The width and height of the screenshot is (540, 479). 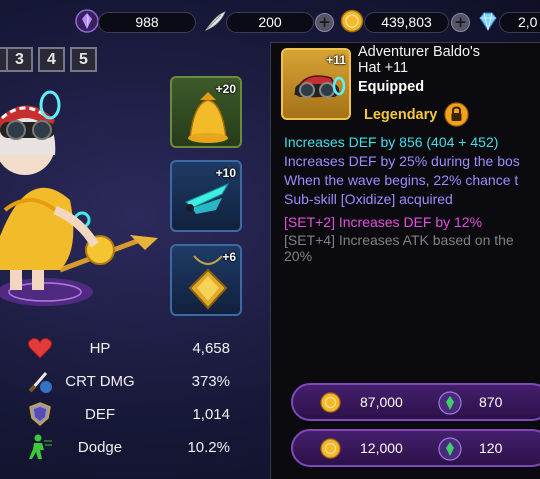 What do you see at coordinates (215, 21) in the screenshot?
I see `feather-icon` at bounding box center [215, 21].